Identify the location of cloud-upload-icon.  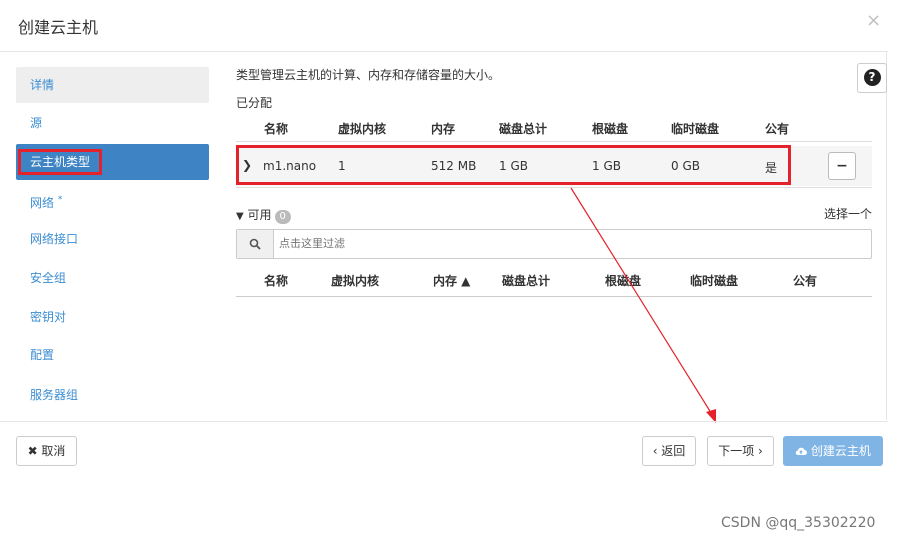
(801, 451).